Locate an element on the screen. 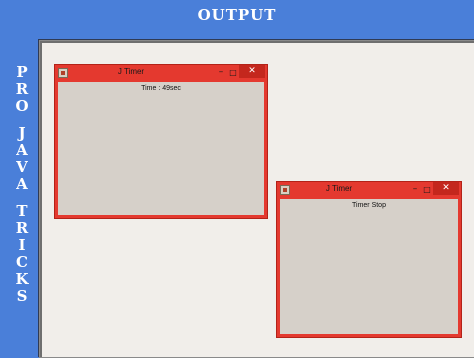  banner-title: OUTPUT is located at coordinates (237, 15).